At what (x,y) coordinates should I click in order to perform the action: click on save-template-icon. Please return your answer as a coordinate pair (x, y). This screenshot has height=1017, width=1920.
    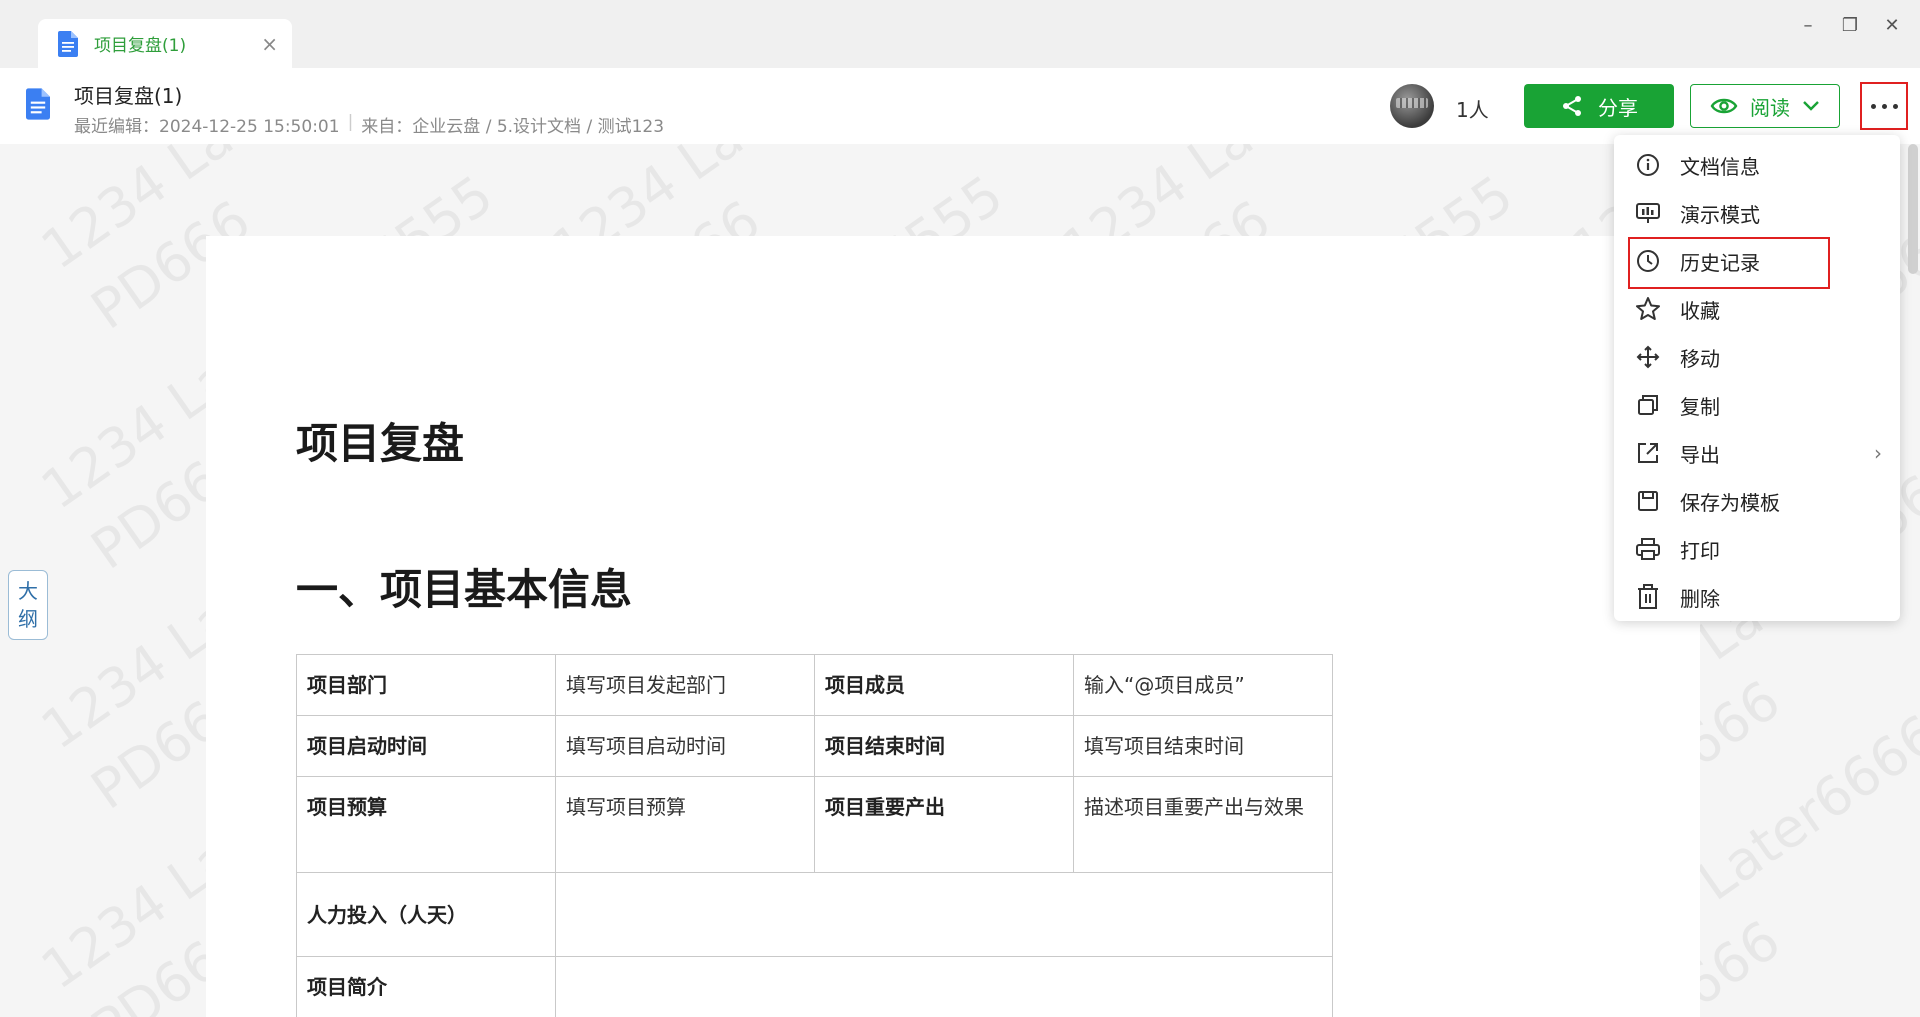
    Looking at the image, I should click on (1648, 501).